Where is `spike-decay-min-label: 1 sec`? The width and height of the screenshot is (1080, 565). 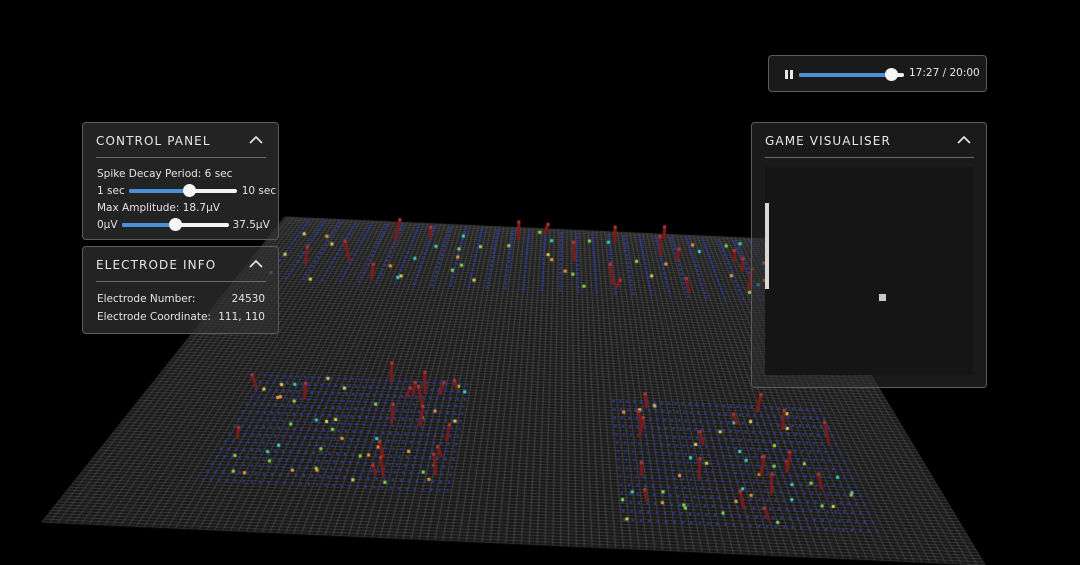 spike-decay-min-label: 1 sec is located at coordinates (111, 191).